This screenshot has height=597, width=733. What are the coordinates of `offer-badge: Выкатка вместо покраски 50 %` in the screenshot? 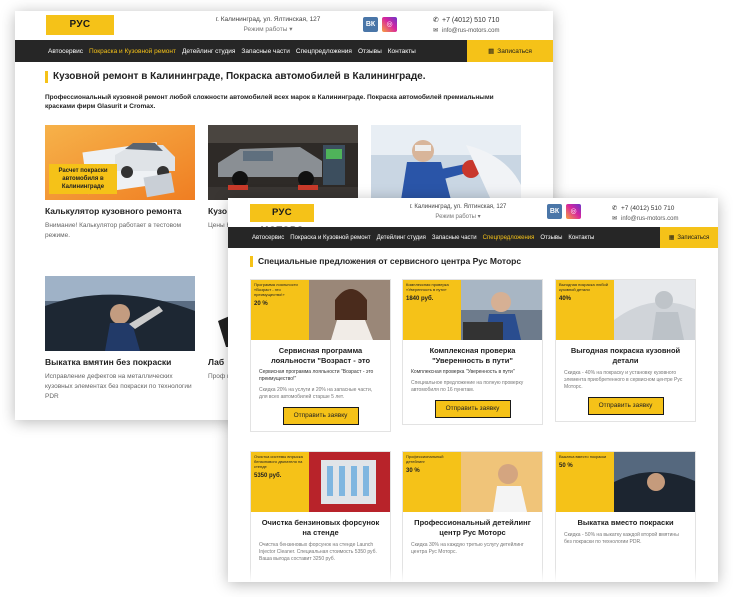 It's located at (585, 482).